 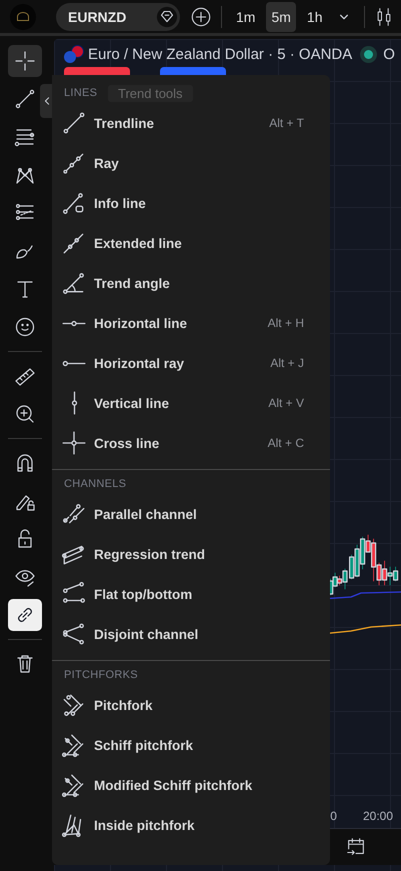 I want to click on cross-line-icon, so click(x=74, y=443).